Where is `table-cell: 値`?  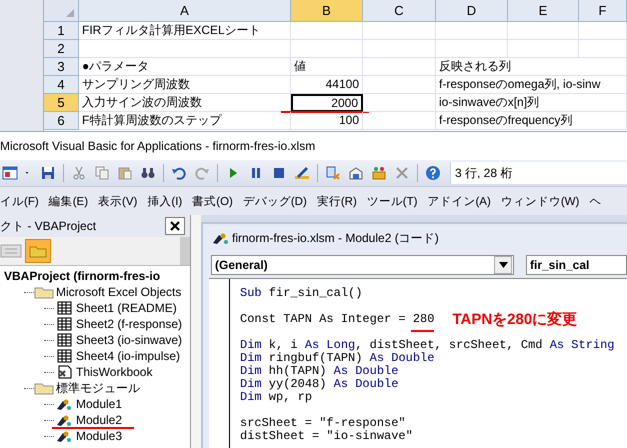
table-cell: 値 is located at coordinates (327, 67).